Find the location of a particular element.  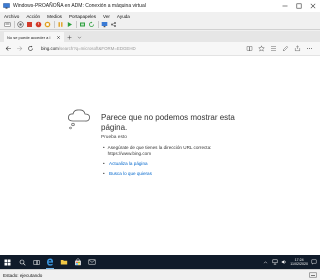

enhanced-session-button is located at coordinates (104, 24).